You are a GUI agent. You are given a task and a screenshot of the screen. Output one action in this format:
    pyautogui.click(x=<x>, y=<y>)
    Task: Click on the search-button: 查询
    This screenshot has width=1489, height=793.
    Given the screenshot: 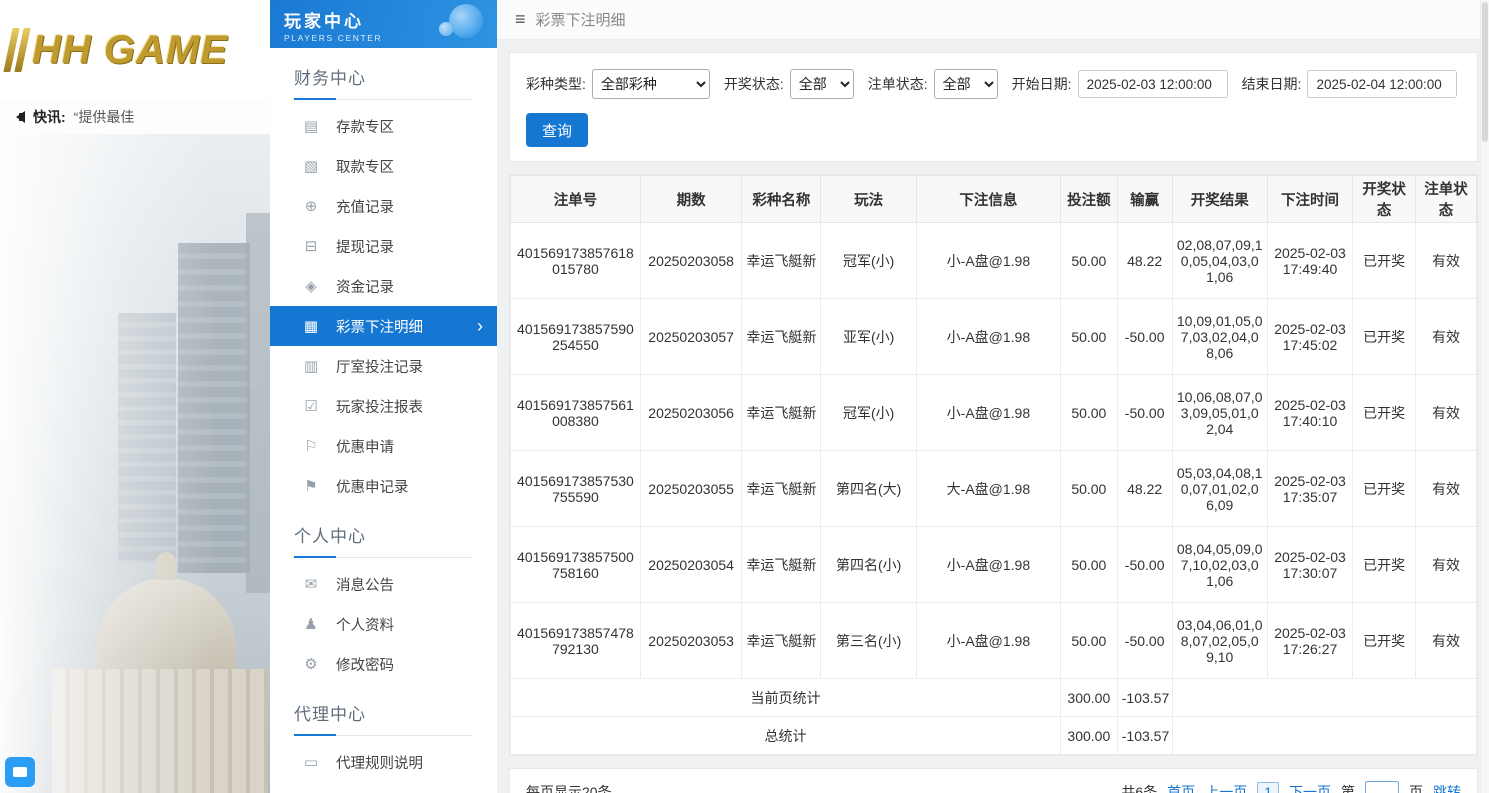 What is the action you would take?
    pyautogui.click(x=557, y=130)
    